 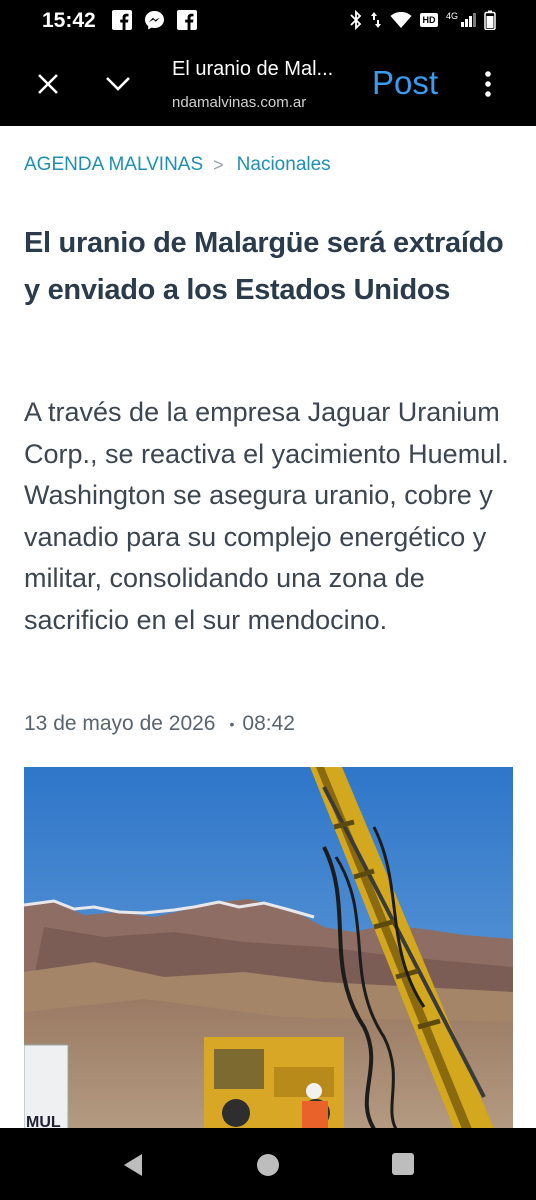 I want to click on sign-text: MUL, so click(x=43, y=1121).